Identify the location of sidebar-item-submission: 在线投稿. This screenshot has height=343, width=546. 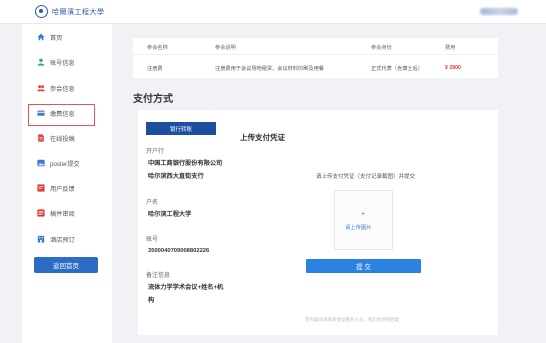
(70, 138).